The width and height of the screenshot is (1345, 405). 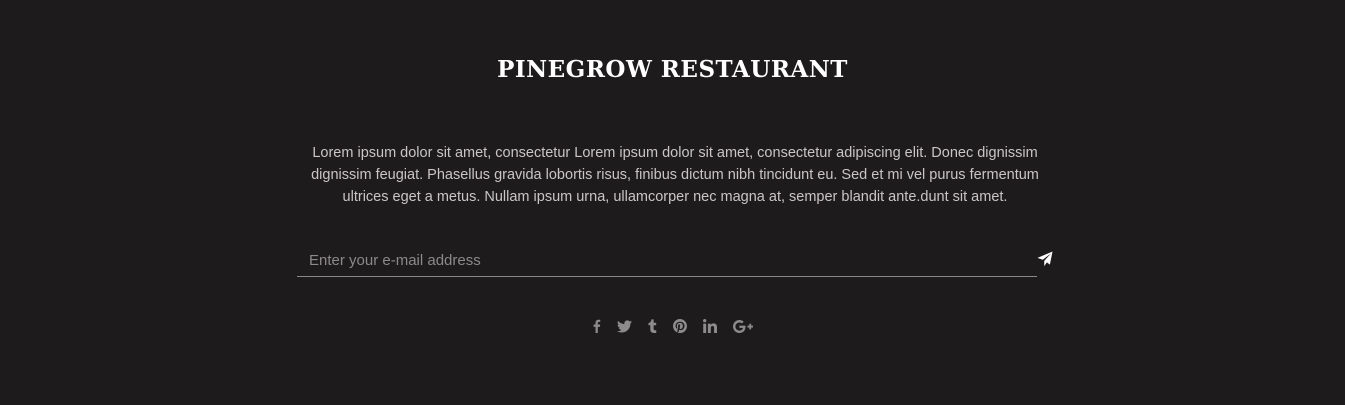 I want to click on pinterest-link, so click(x=680, y=326).